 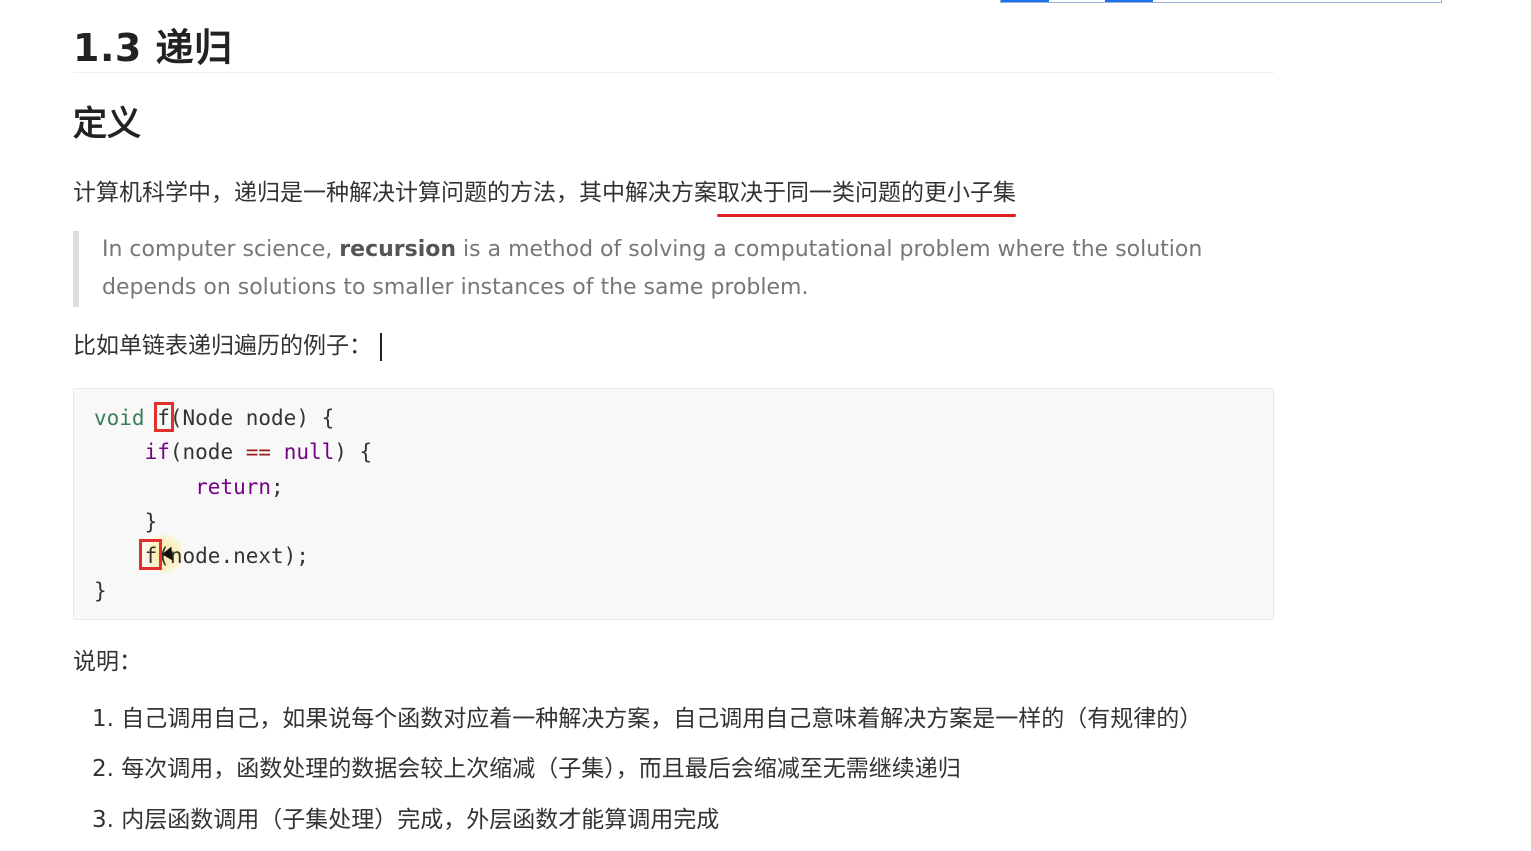 I want to click on code-keyword: void, so click(x=119, y=418).